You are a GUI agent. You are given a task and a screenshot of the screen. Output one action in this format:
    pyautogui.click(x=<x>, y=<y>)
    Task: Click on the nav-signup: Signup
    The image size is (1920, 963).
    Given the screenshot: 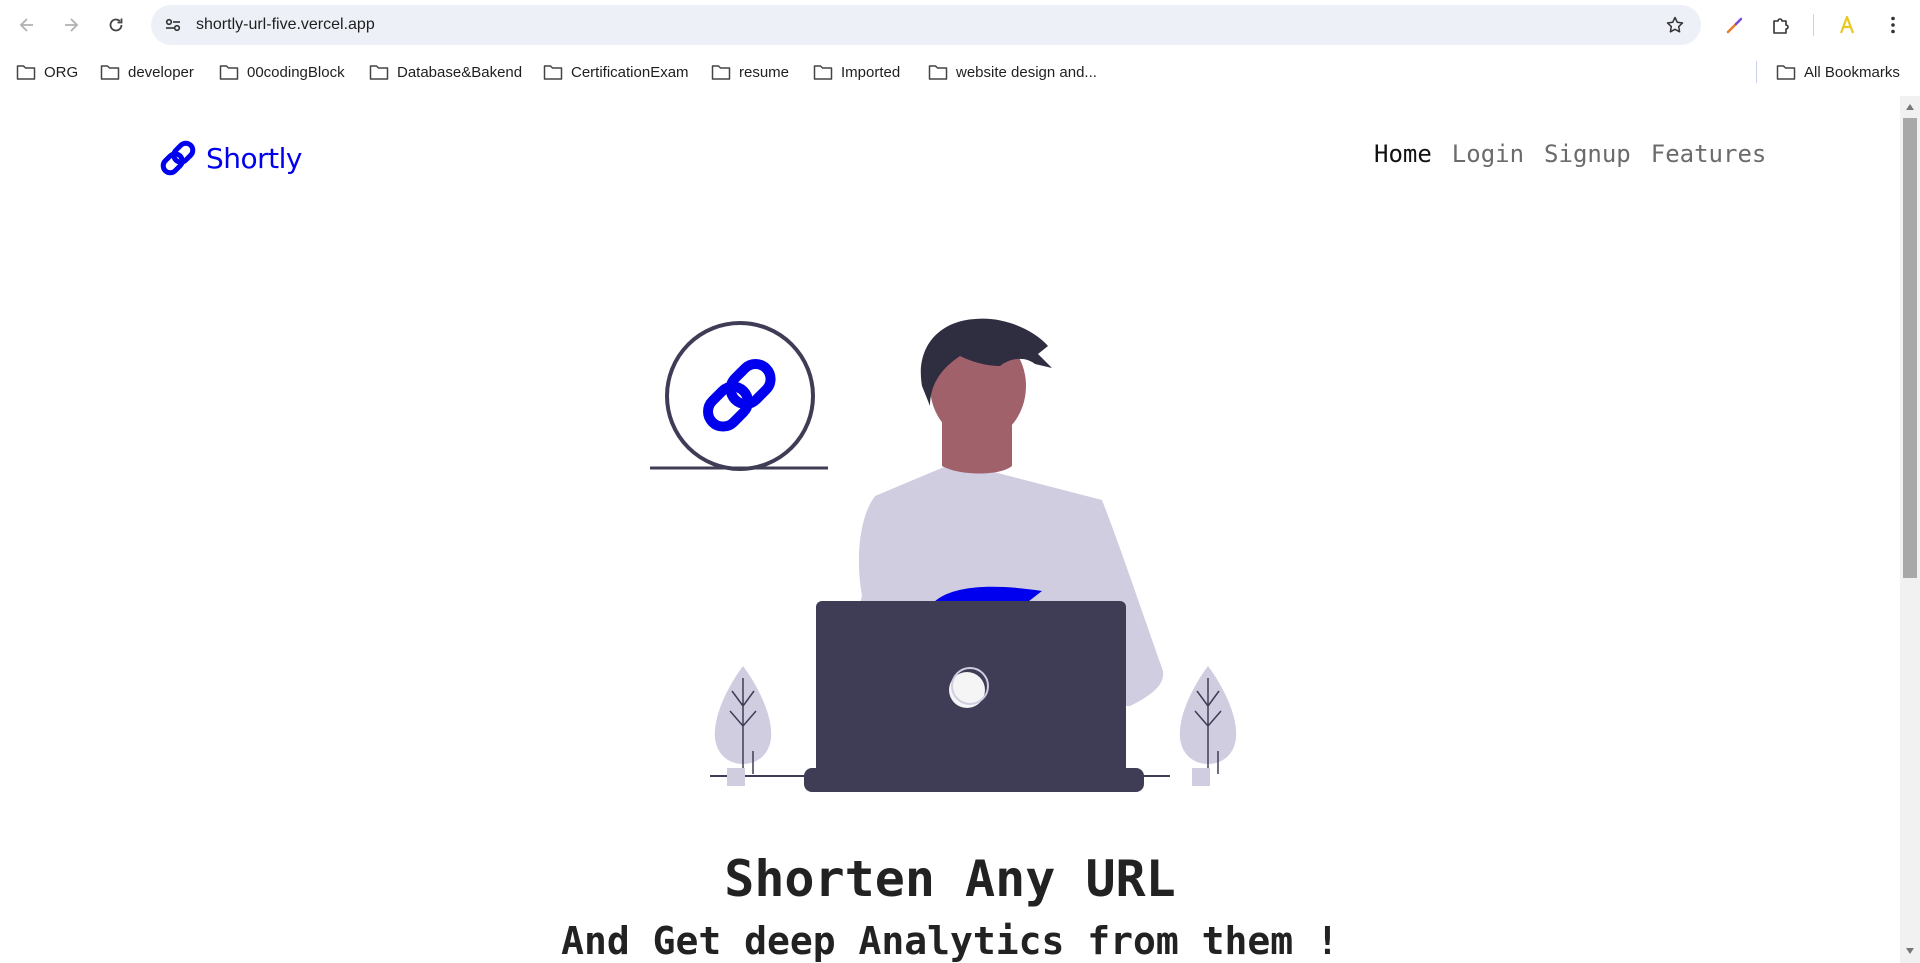 What is the action you would take?
    pyautogui.click(x=1587, y=154)
    